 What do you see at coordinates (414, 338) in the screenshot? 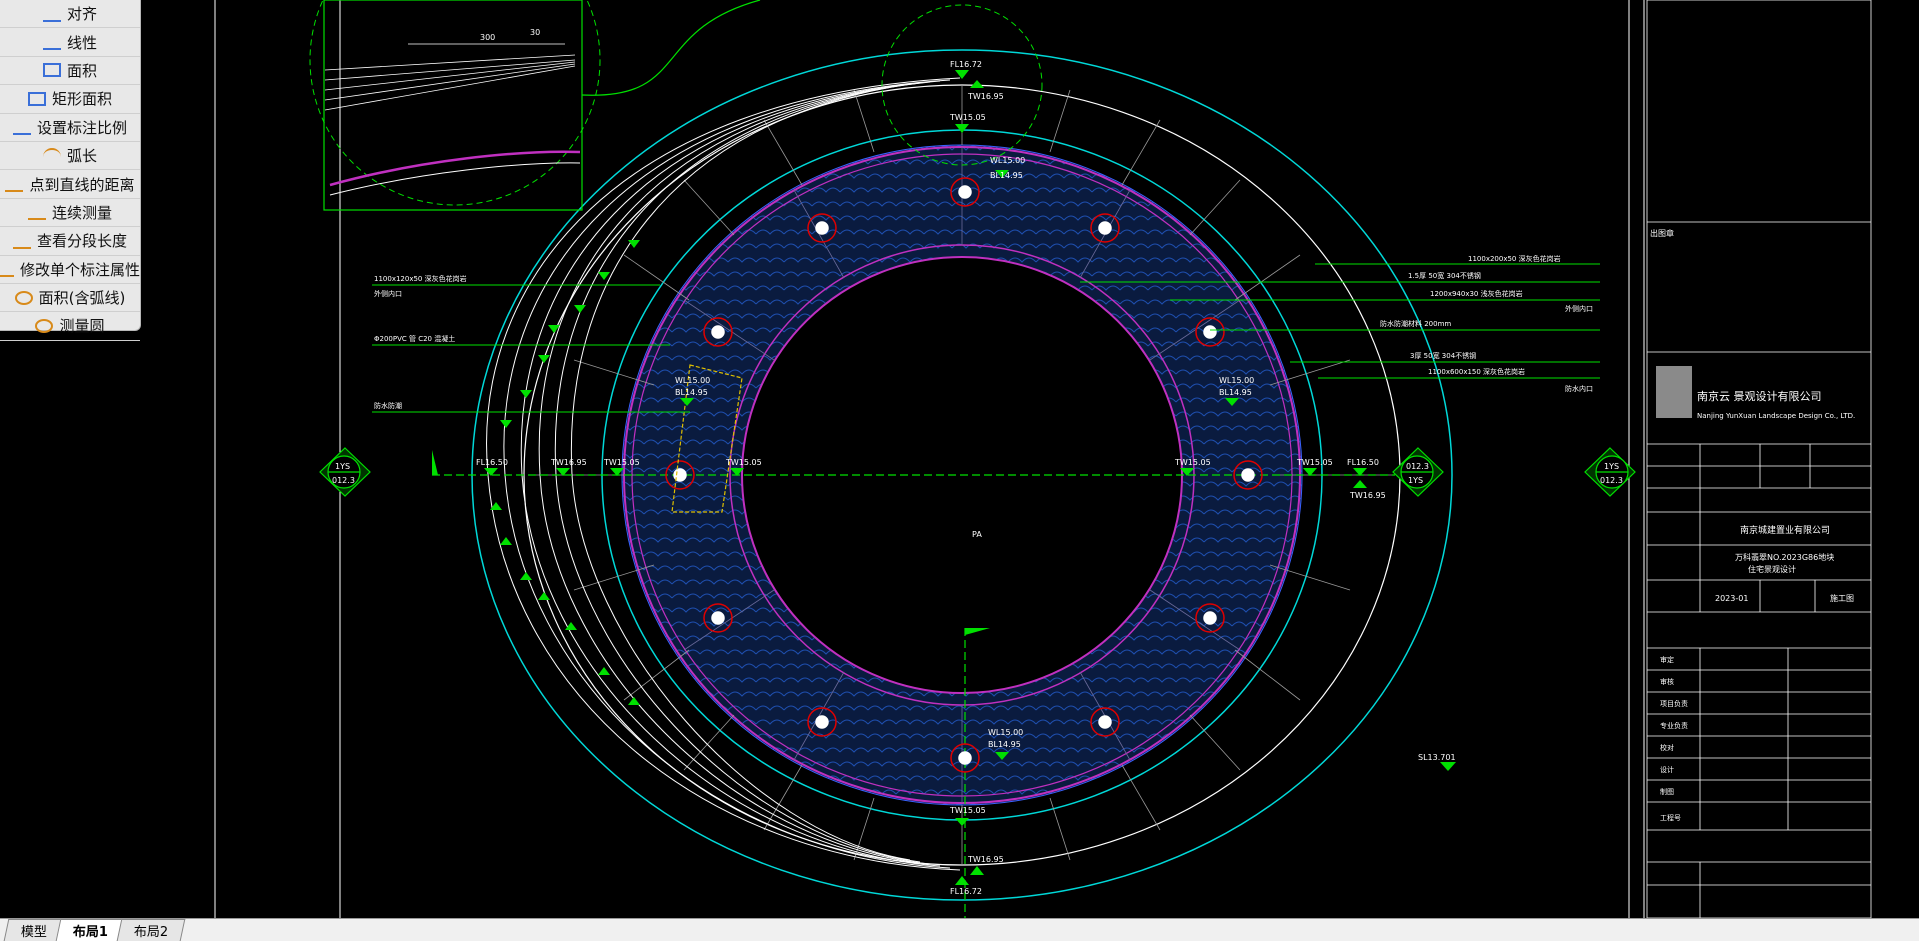
I see `left-label-3: Φ200PVC 管 C20 混凝土` at bounding box center [414, 338].